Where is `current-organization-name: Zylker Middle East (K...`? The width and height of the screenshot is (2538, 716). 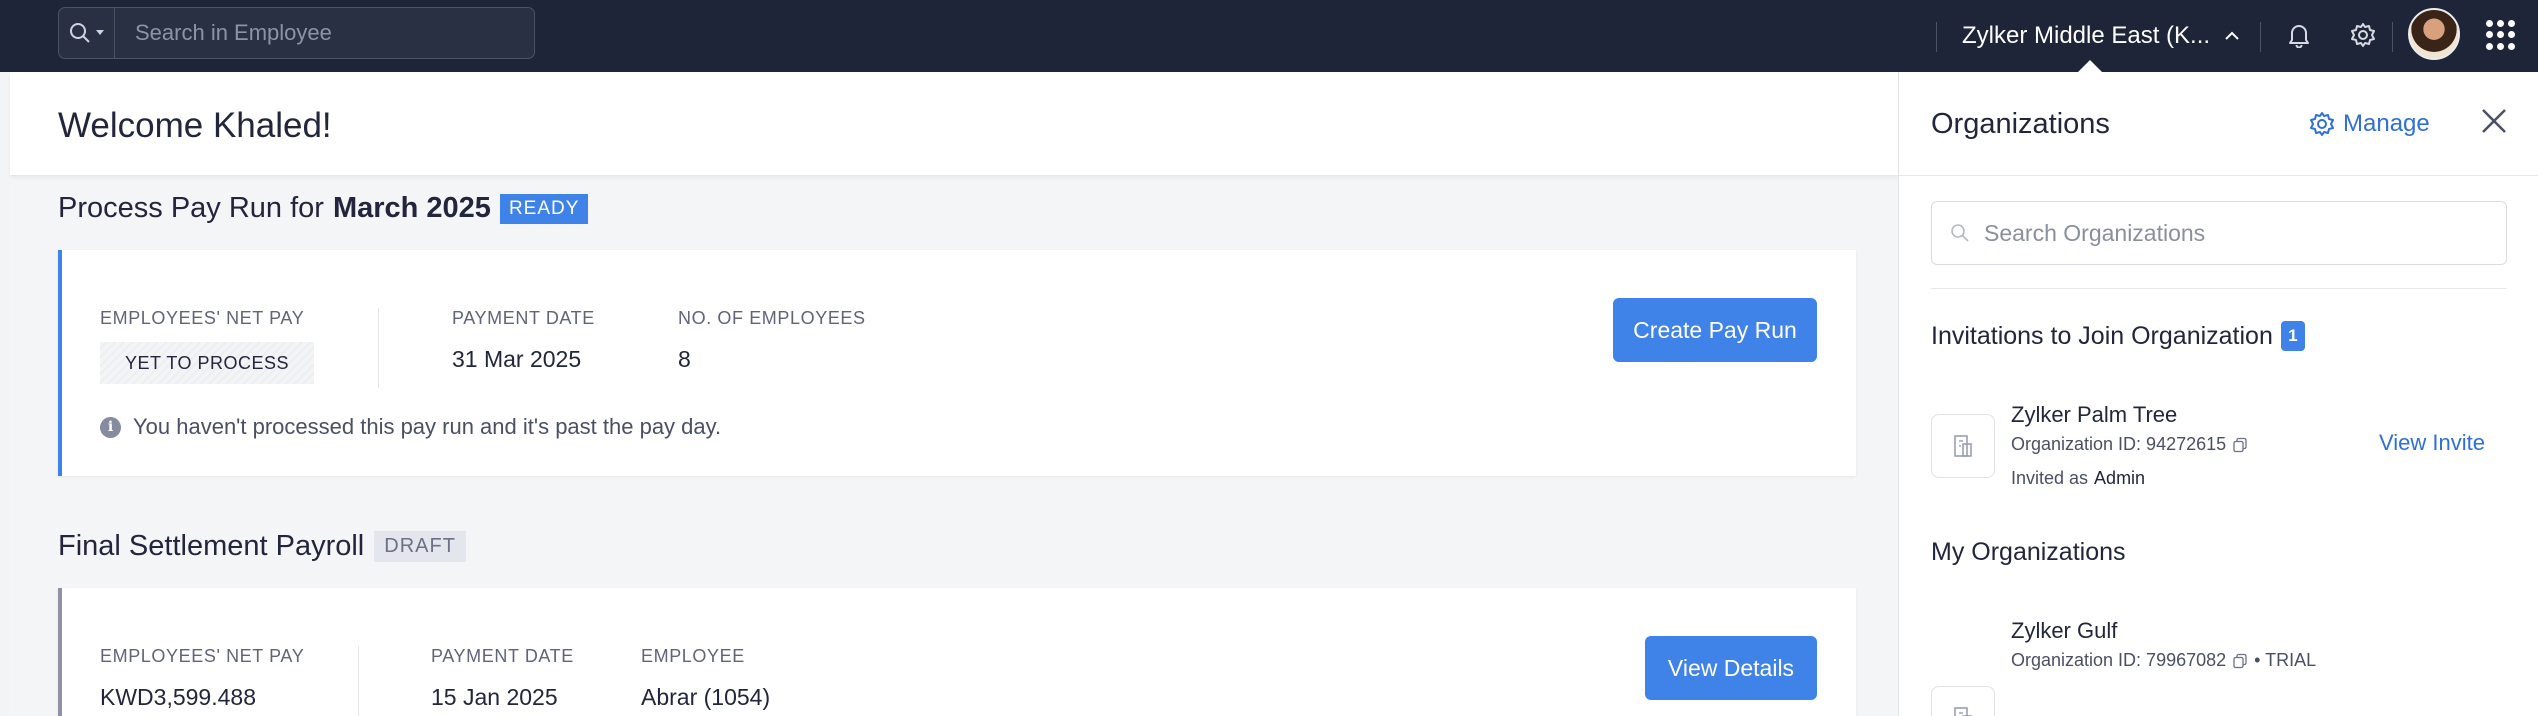
current-organization-name: Zylker Middle East (K... is located at coordinates (2086, 35).